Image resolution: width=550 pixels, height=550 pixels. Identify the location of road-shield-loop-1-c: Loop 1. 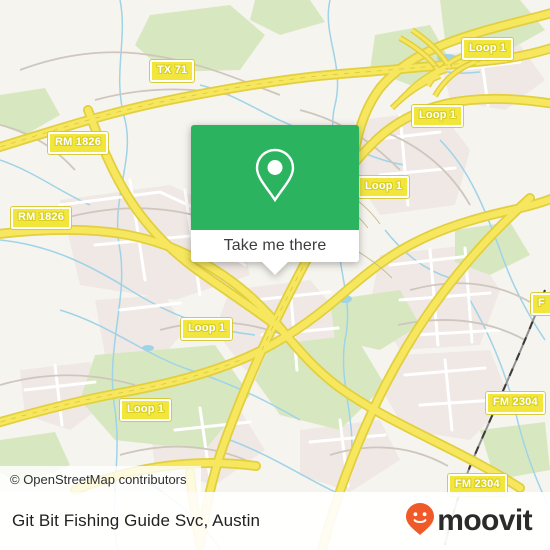
(384, 187).